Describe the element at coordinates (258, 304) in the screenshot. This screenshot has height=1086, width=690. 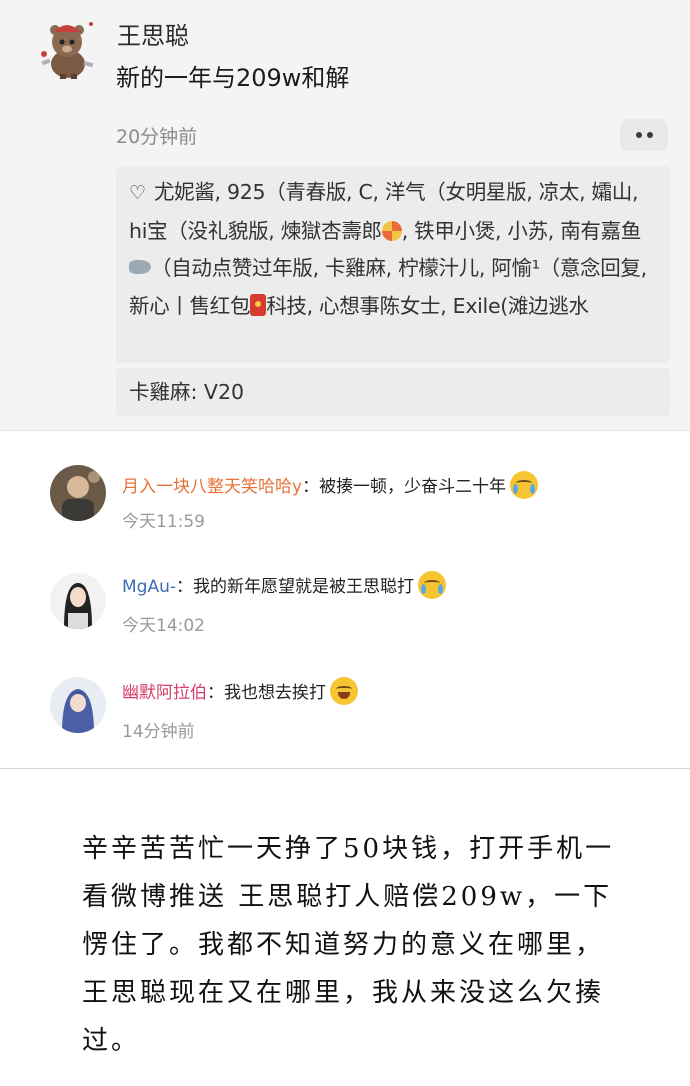
I see `red-packet-emoji-icon` at that location.